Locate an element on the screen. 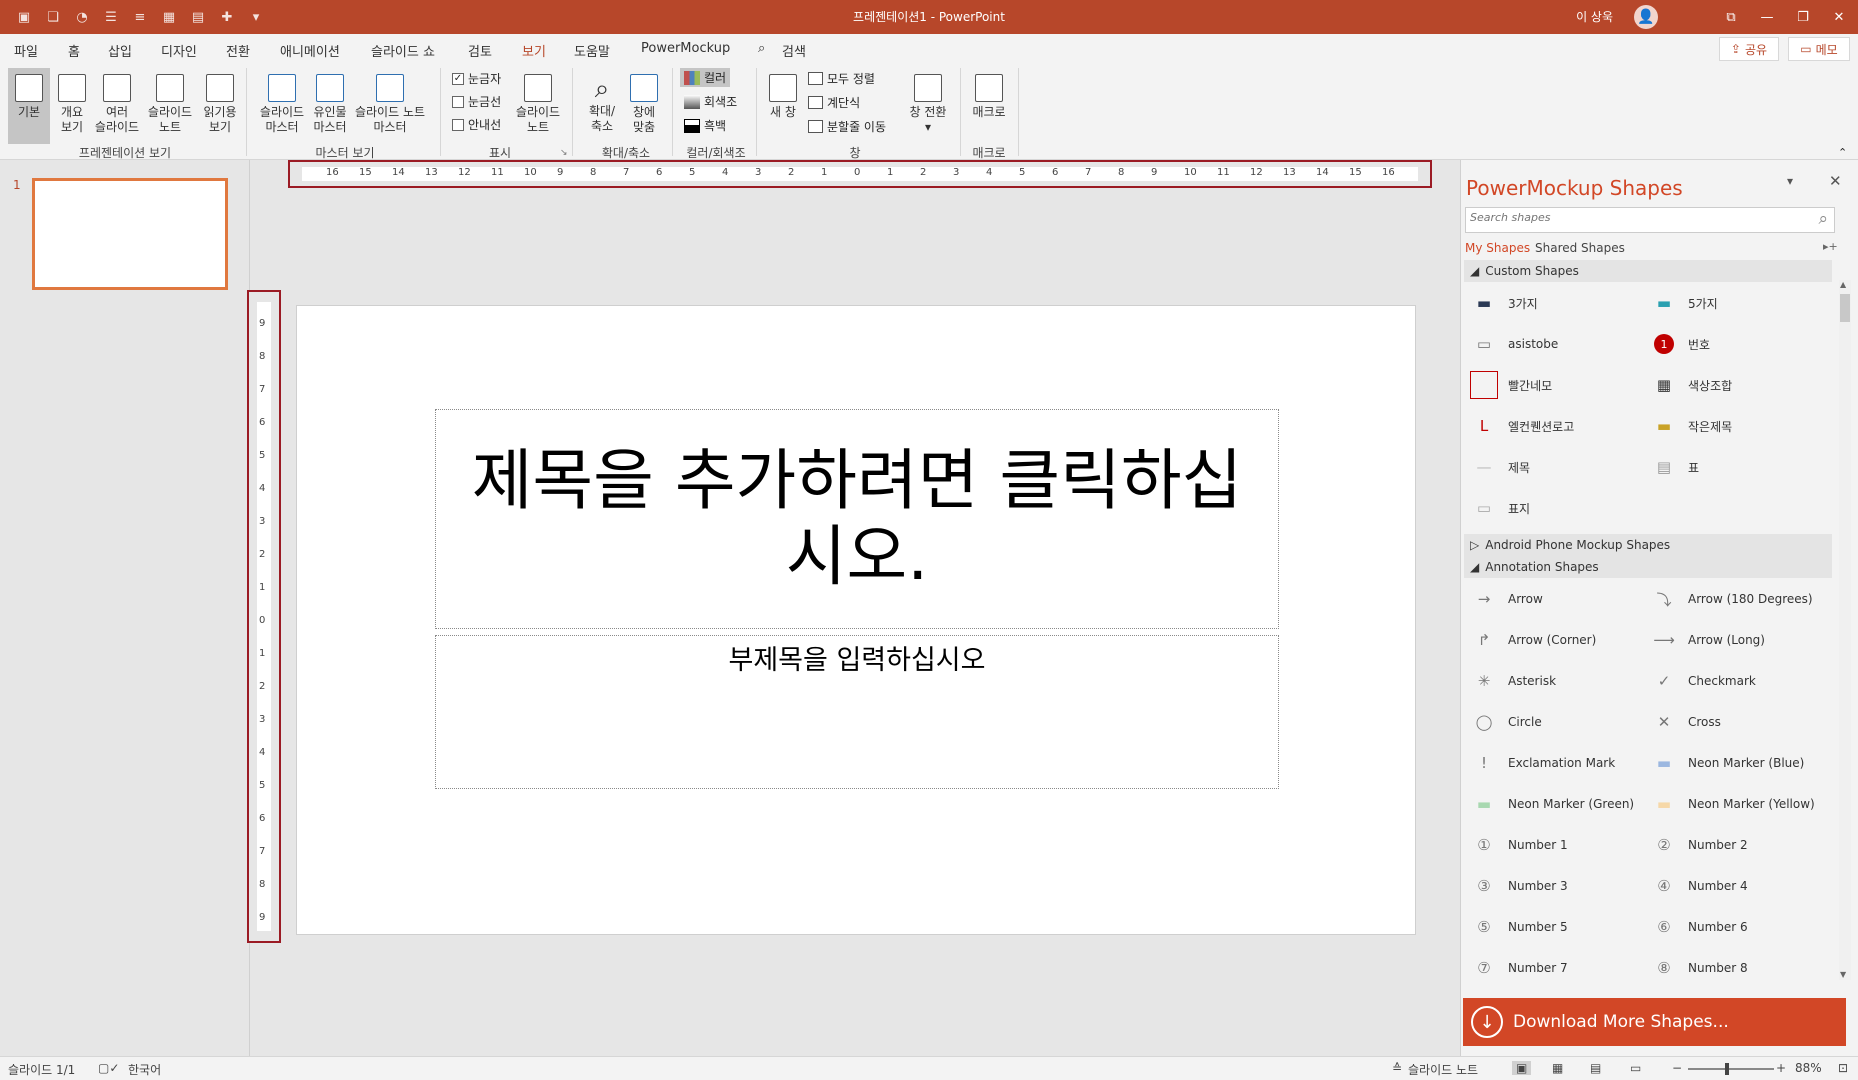  tab-animations: 애니메이션 is located at coordinates (310, 50).